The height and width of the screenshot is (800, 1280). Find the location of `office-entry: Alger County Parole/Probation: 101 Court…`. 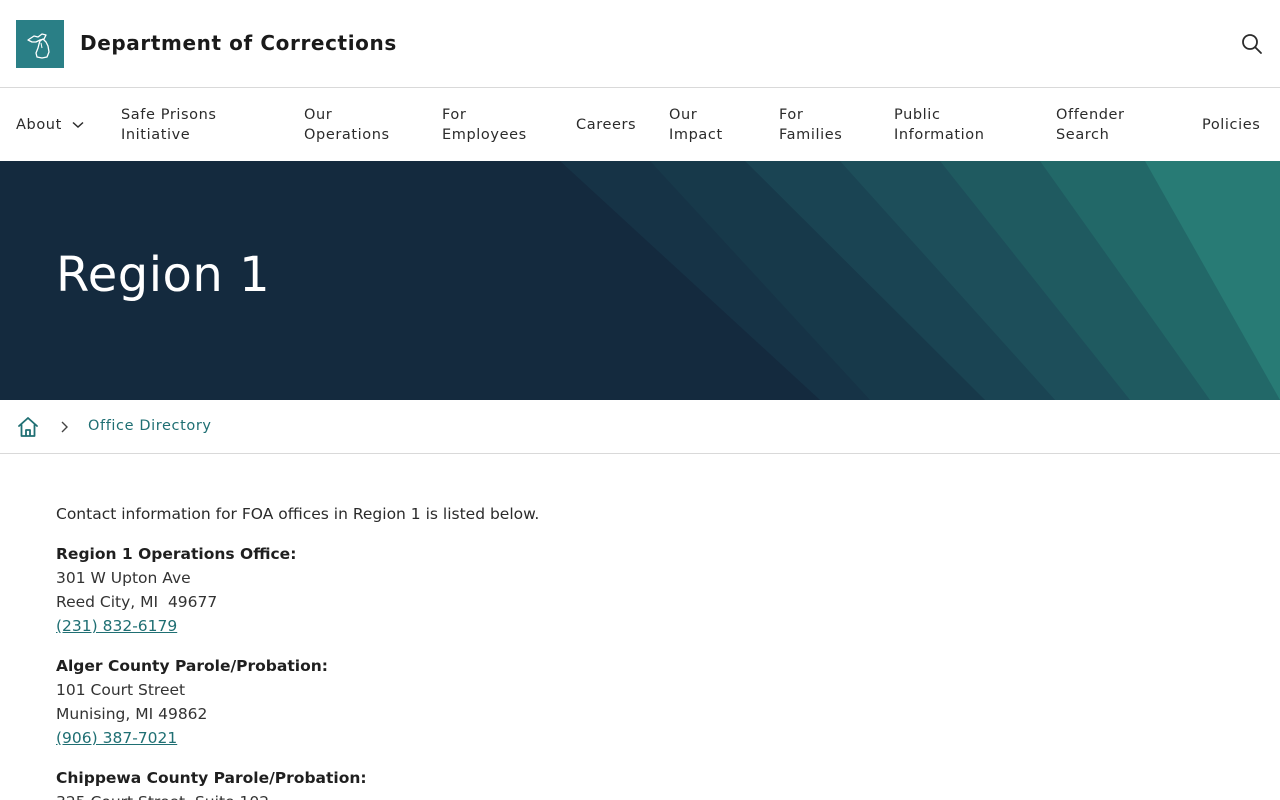

office-entry: Alger County Parole/Probation: 101 Court… is located at coordinates (606, 702).